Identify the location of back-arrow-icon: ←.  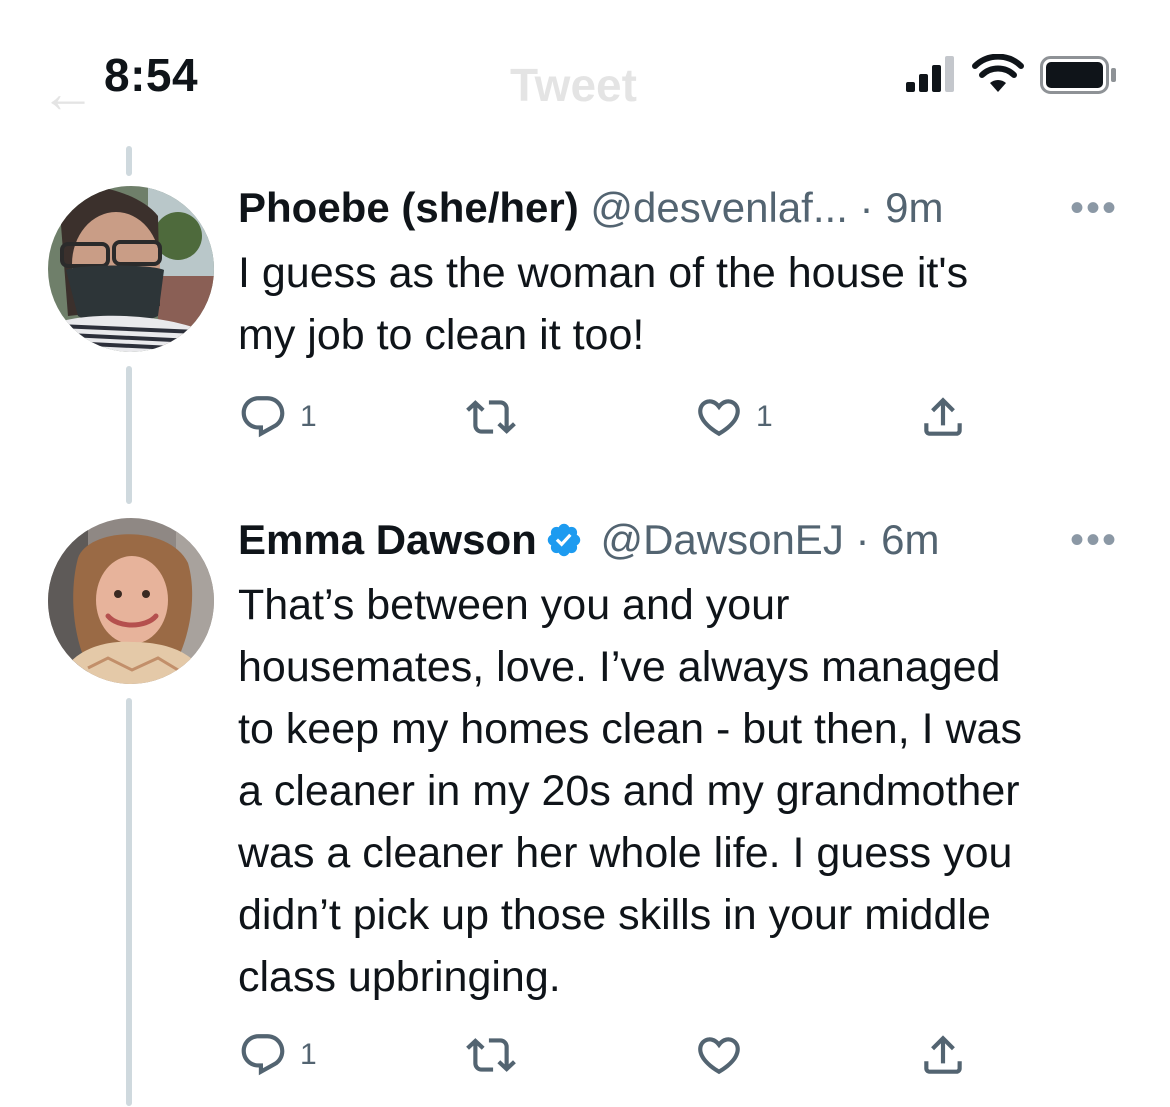
(68, 92).